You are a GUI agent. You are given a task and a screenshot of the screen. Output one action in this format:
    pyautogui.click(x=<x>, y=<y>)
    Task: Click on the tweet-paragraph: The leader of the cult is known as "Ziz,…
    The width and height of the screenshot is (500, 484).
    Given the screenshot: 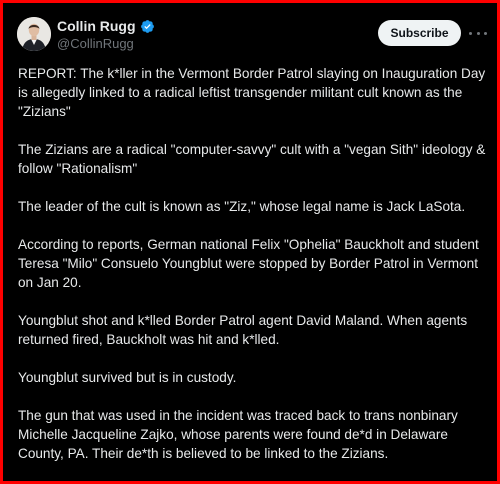 What is the action you would take?
    pyautogui.click(x=242, y=206)
    